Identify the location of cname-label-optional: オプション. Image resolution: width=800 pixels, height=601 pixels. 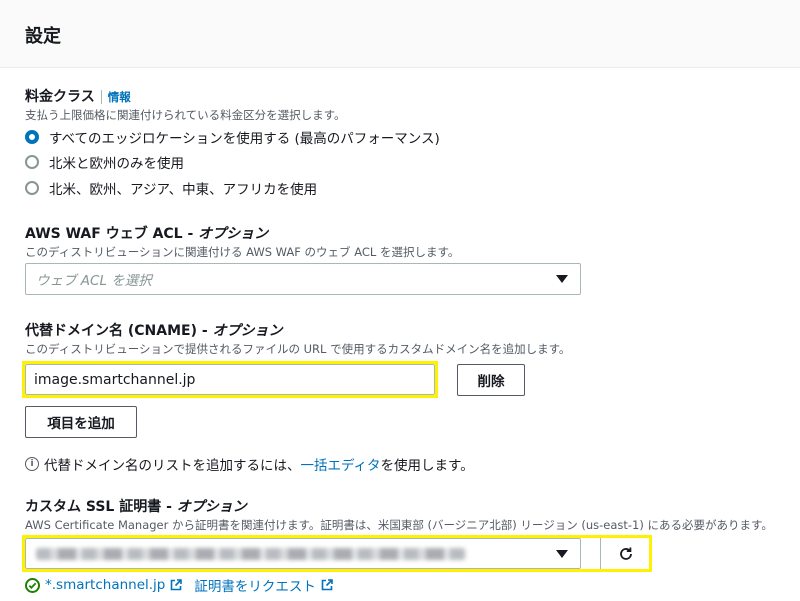
(247, 331).